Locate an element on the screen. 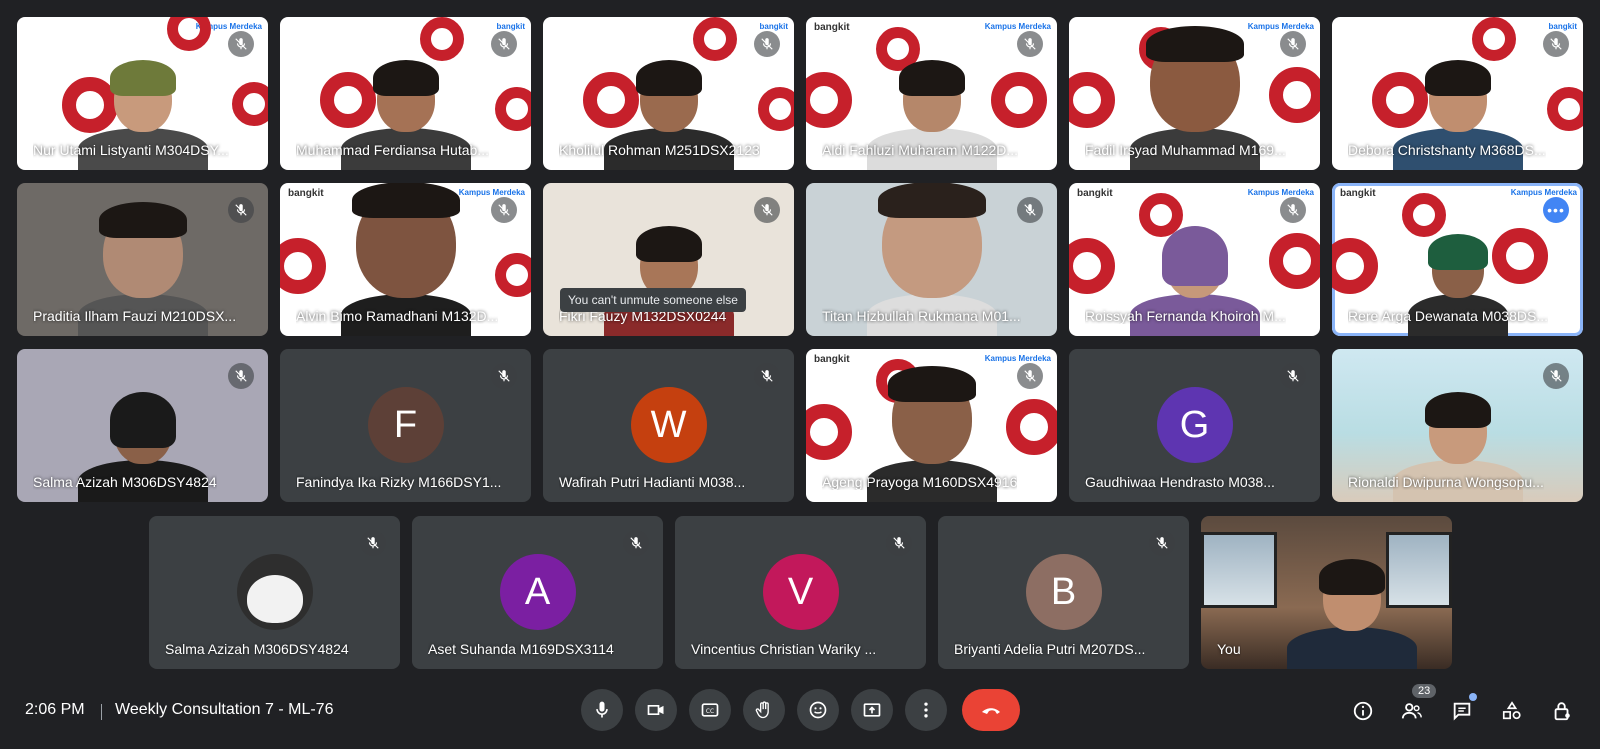 Image resolution: width=1600 pixels, height=749 pixels. camera-button is located at coordinates (656, 710).